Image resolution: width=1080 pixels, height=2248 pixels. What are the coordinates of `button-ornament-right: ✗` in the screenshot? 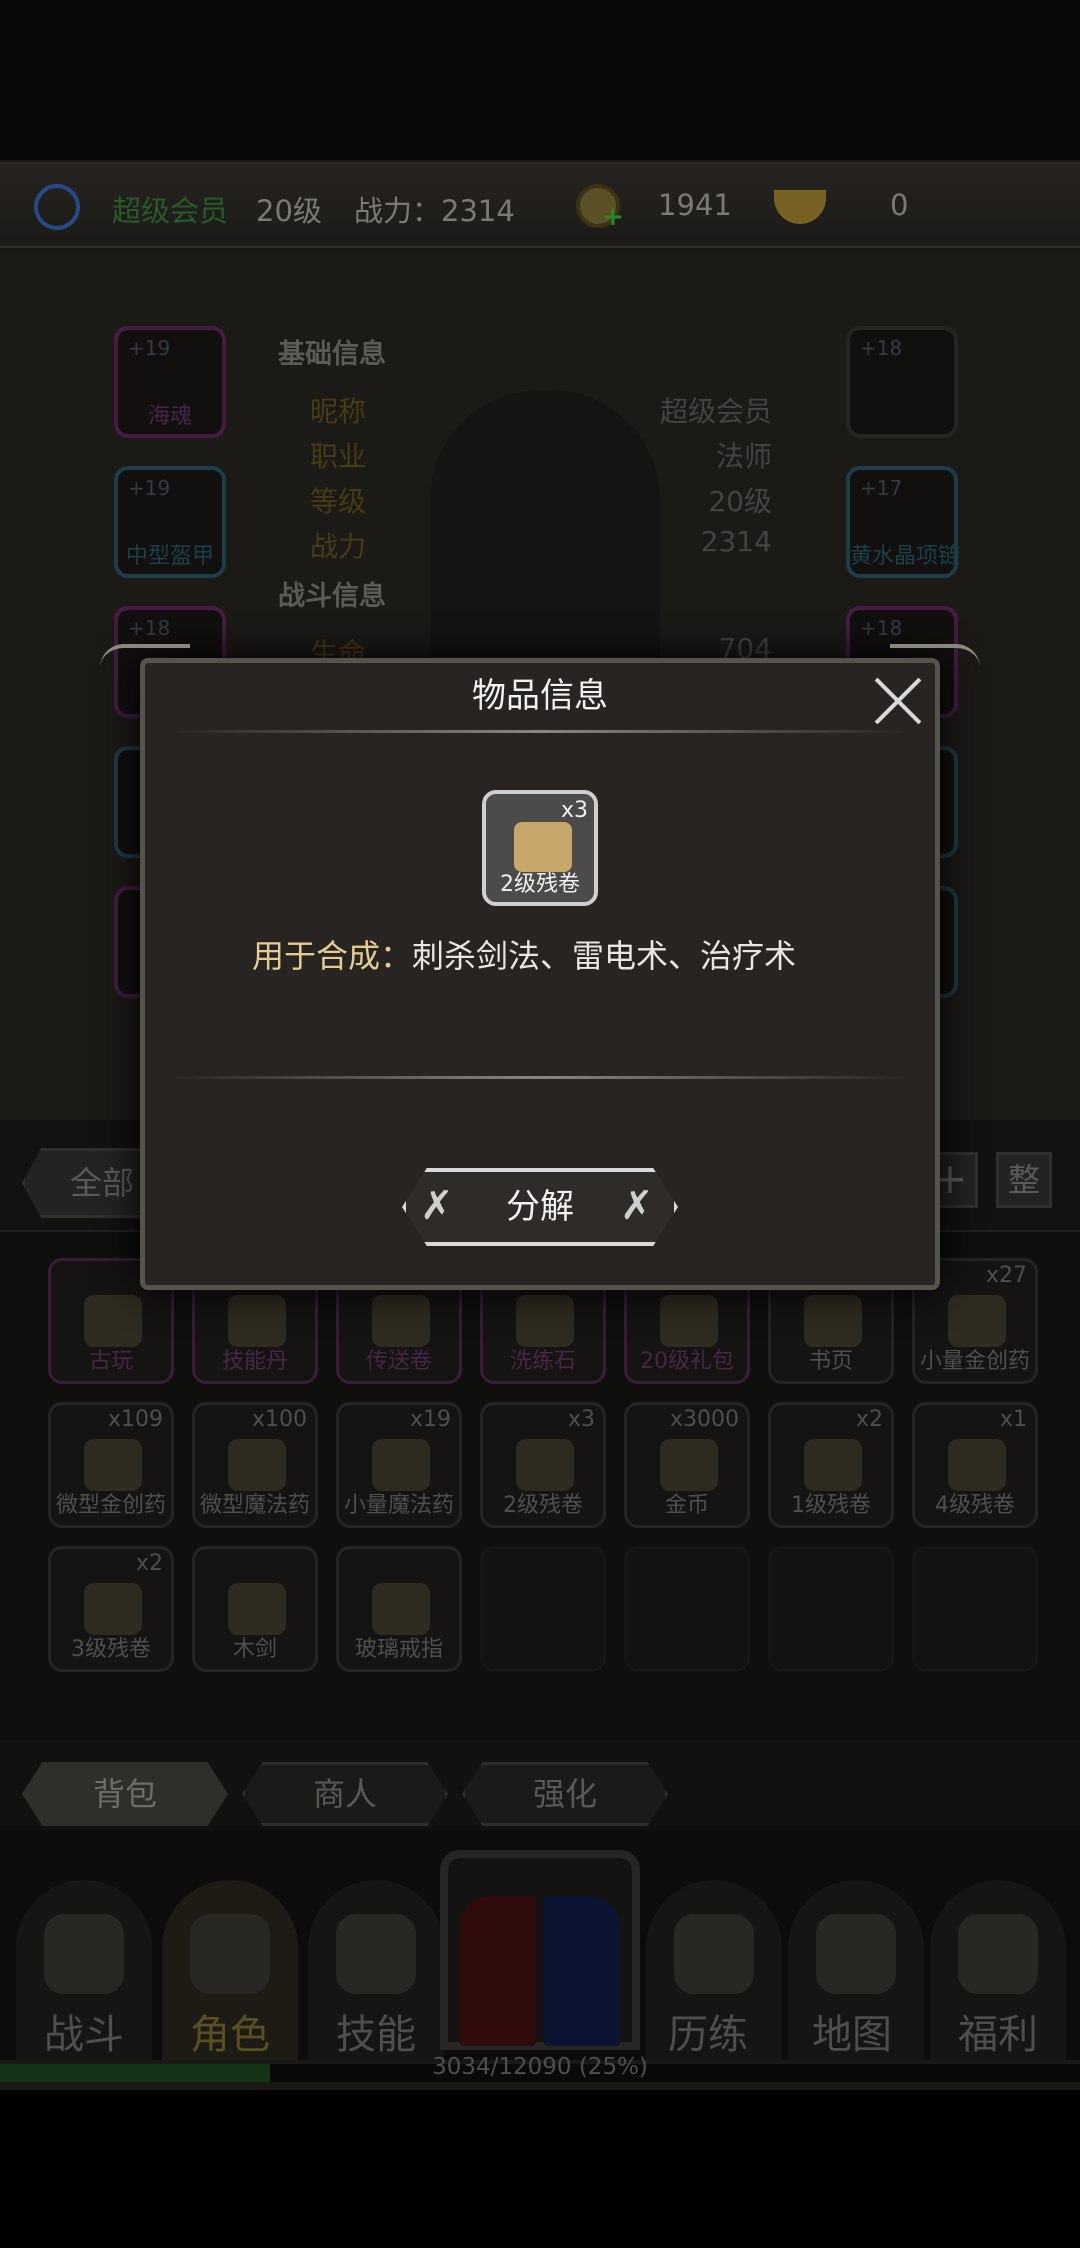 It's located at (637, 1206).